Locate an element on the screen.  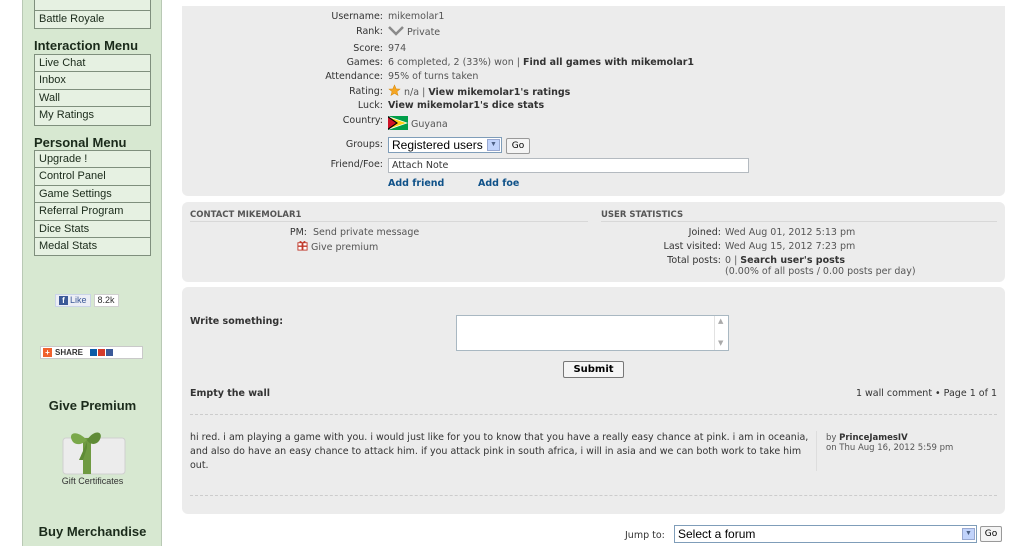
jump-to-label: Jump to: is located at coordinates (645, 535).